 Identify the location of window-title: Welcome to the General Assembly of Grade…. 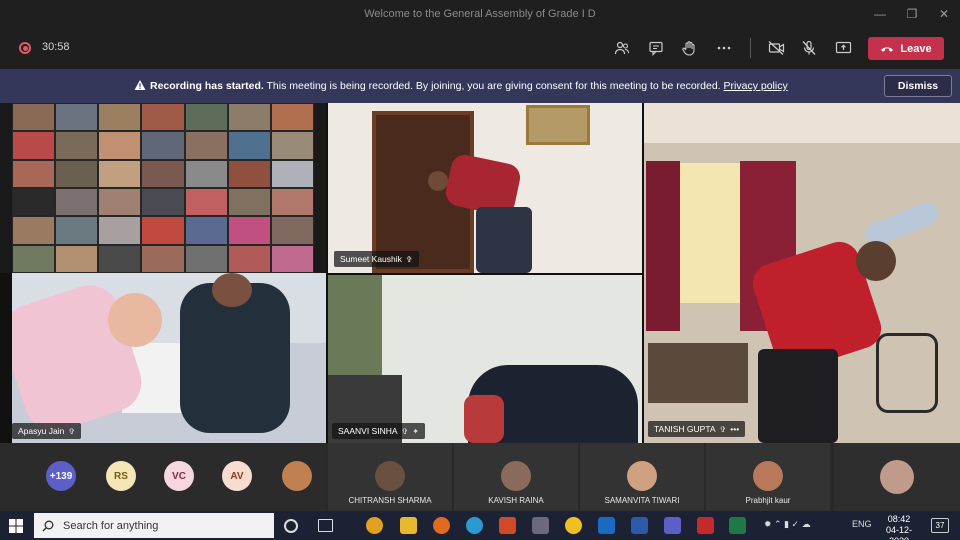
(480, 13).